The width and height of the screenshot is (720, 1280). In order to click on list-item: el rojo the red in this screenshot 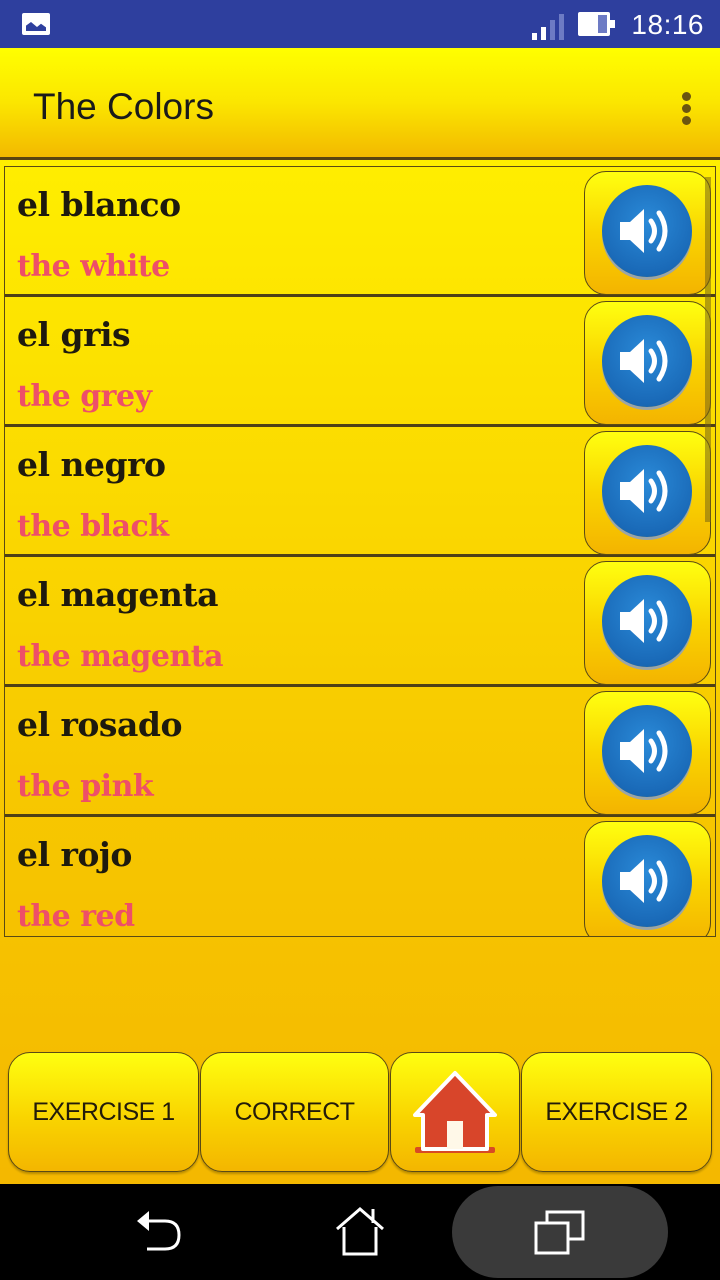, I will do `click(360, 876)`.